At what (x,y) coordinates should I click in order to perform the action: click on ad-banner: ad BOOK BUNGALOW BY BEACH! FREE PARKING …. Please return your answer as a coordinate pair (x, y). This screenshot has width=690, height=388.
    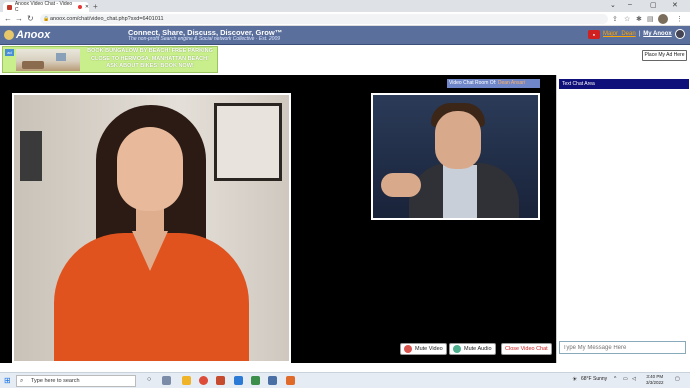
    Looking at the image, I should click on (110, 59).